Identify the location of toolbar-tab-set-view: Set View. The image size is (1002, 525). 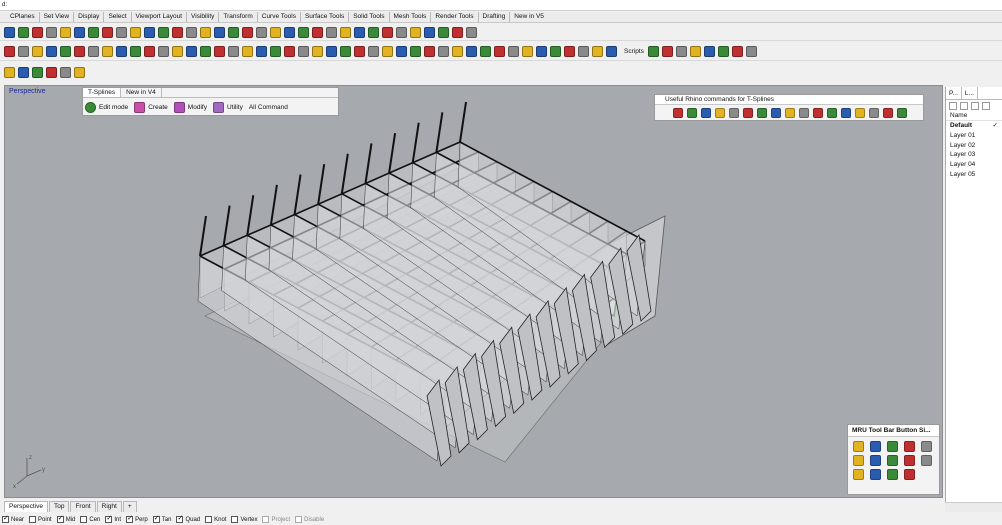
(57, 17).